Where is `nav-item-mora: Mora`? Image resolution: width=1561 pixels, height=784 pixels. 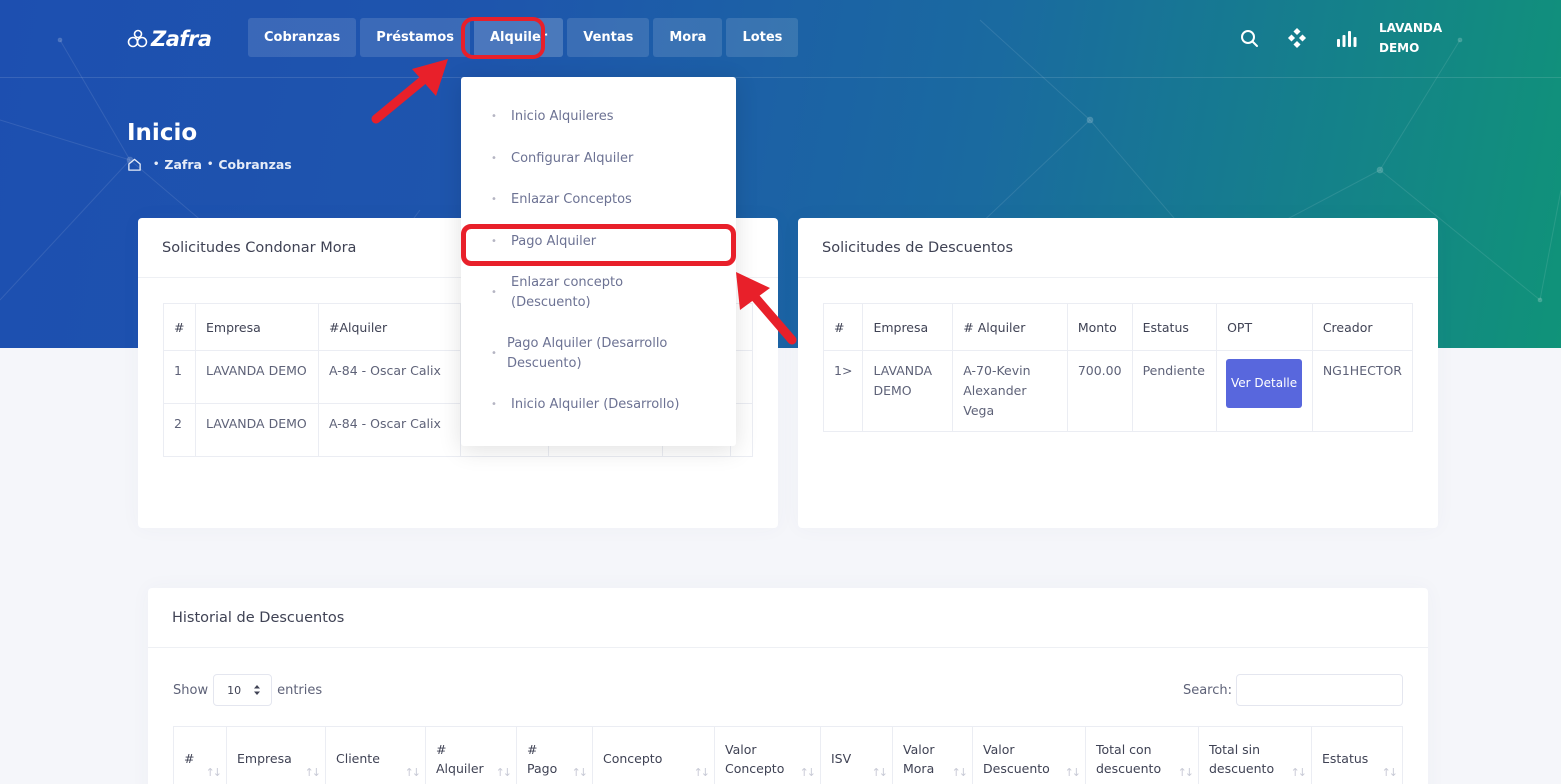
nav-item-mora: Mora is located at coordinates (688, 37).